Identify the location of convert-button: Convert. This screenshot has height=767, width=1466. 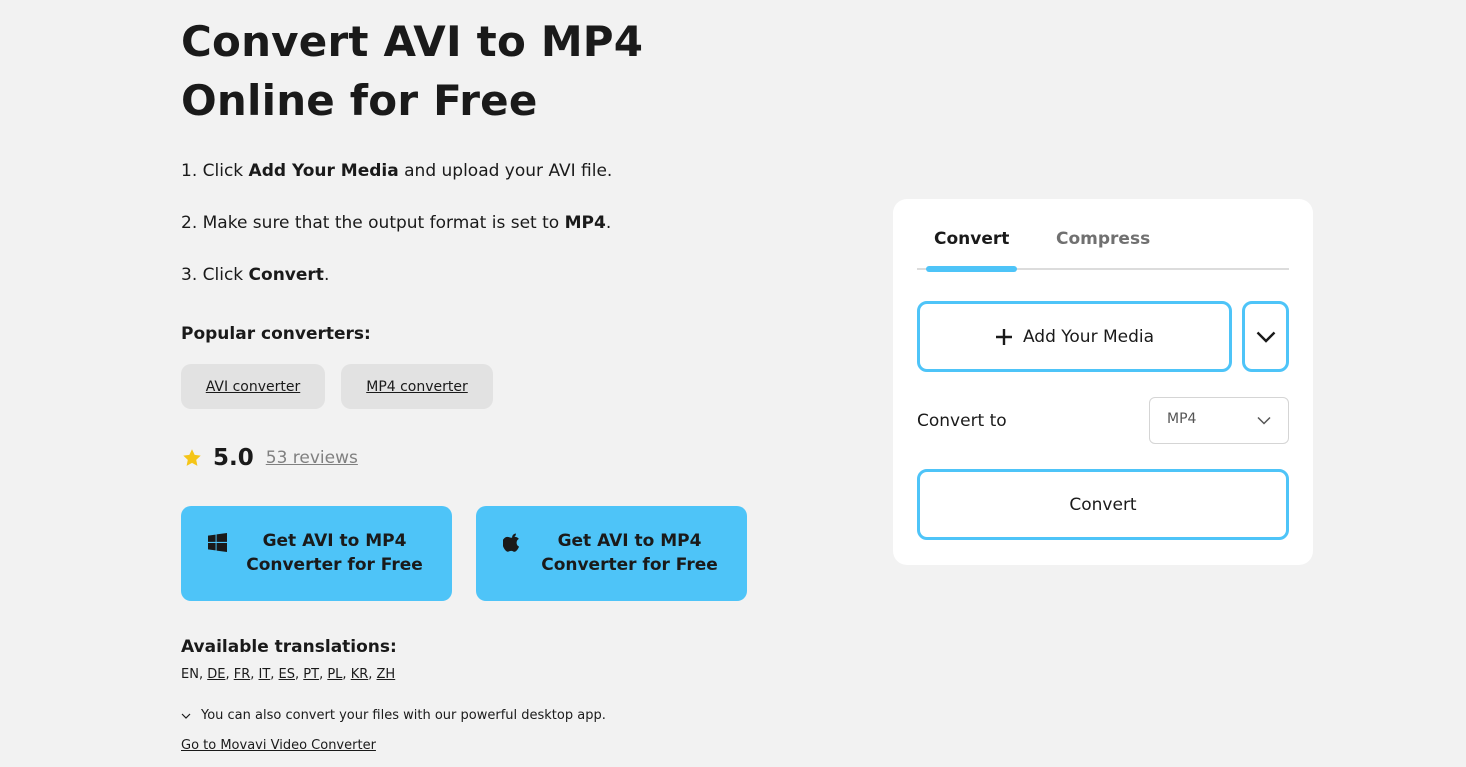
(1103, 504).